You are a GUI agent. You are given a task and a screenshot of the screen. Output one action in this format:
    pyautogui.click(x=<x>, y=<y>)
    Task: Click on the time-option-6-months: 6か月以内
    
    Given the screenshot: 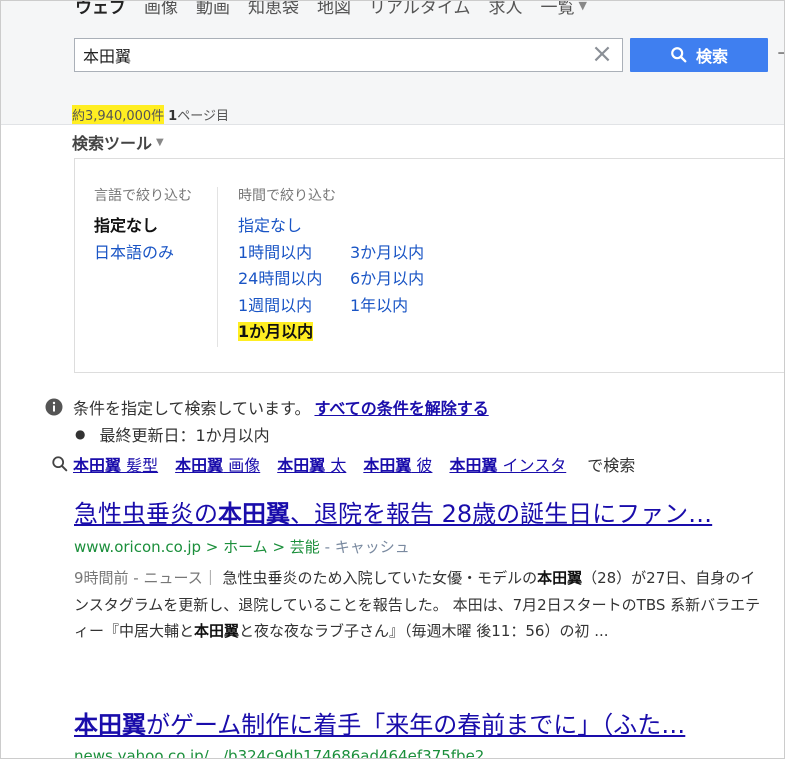 What is the action you would take?
    pyautogui.click(x=400, y=279)
    